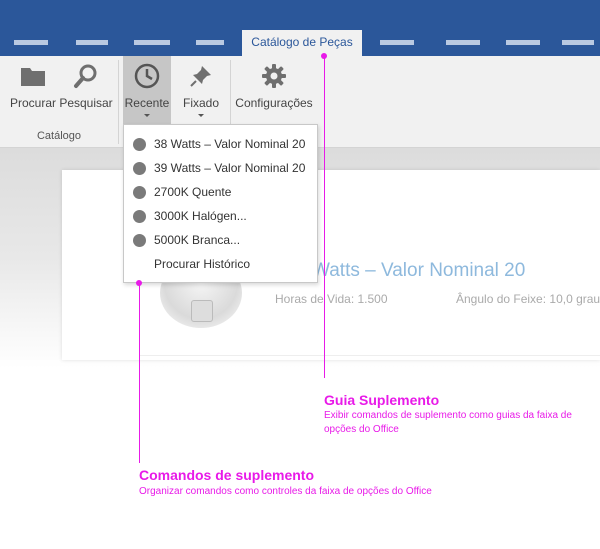 This screenshot has height=549, width=600. Describe the element at coordinates (33, 77) in the screenshot. I see `folder-icon` at that location.